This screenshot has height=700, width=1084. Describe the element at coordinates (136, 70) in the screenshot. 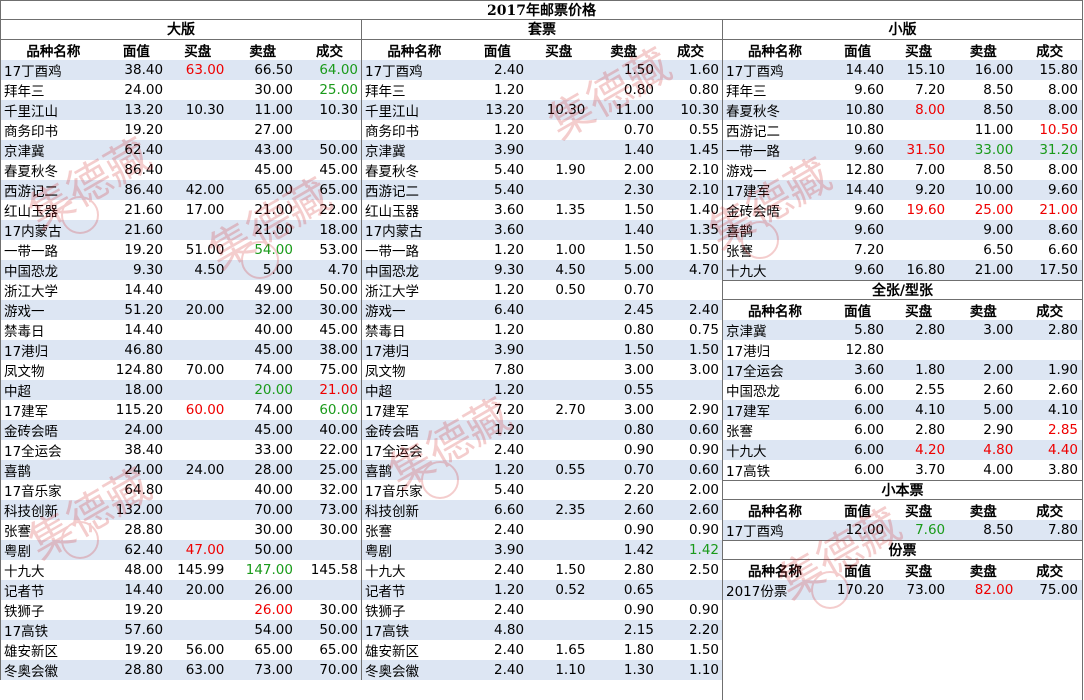

I see `price-cell: 38.40` at that location.